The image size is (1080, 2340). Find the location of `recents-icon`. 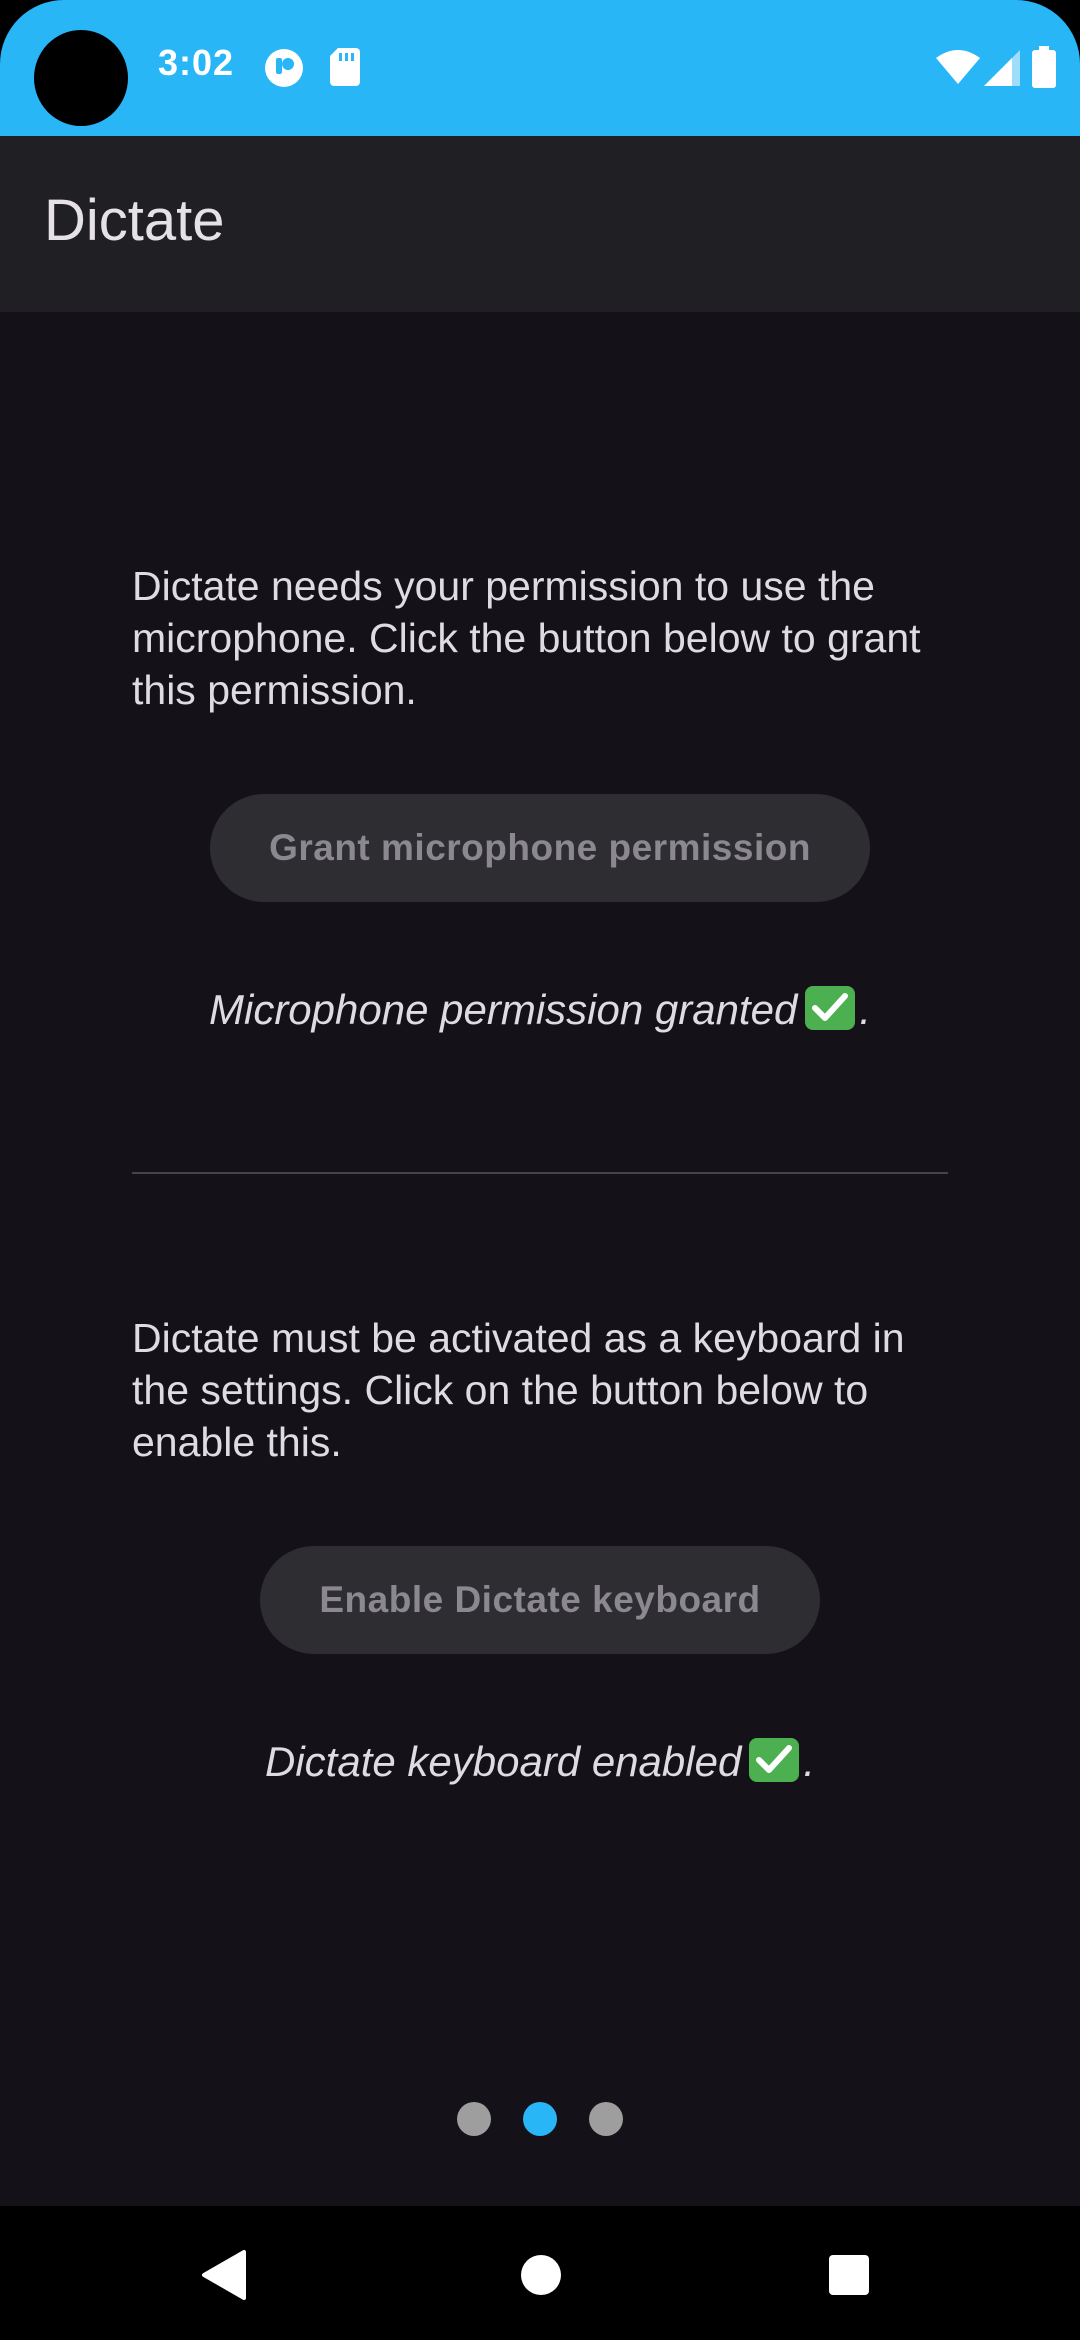

recents-icon is located at coordinates (849, 2277).